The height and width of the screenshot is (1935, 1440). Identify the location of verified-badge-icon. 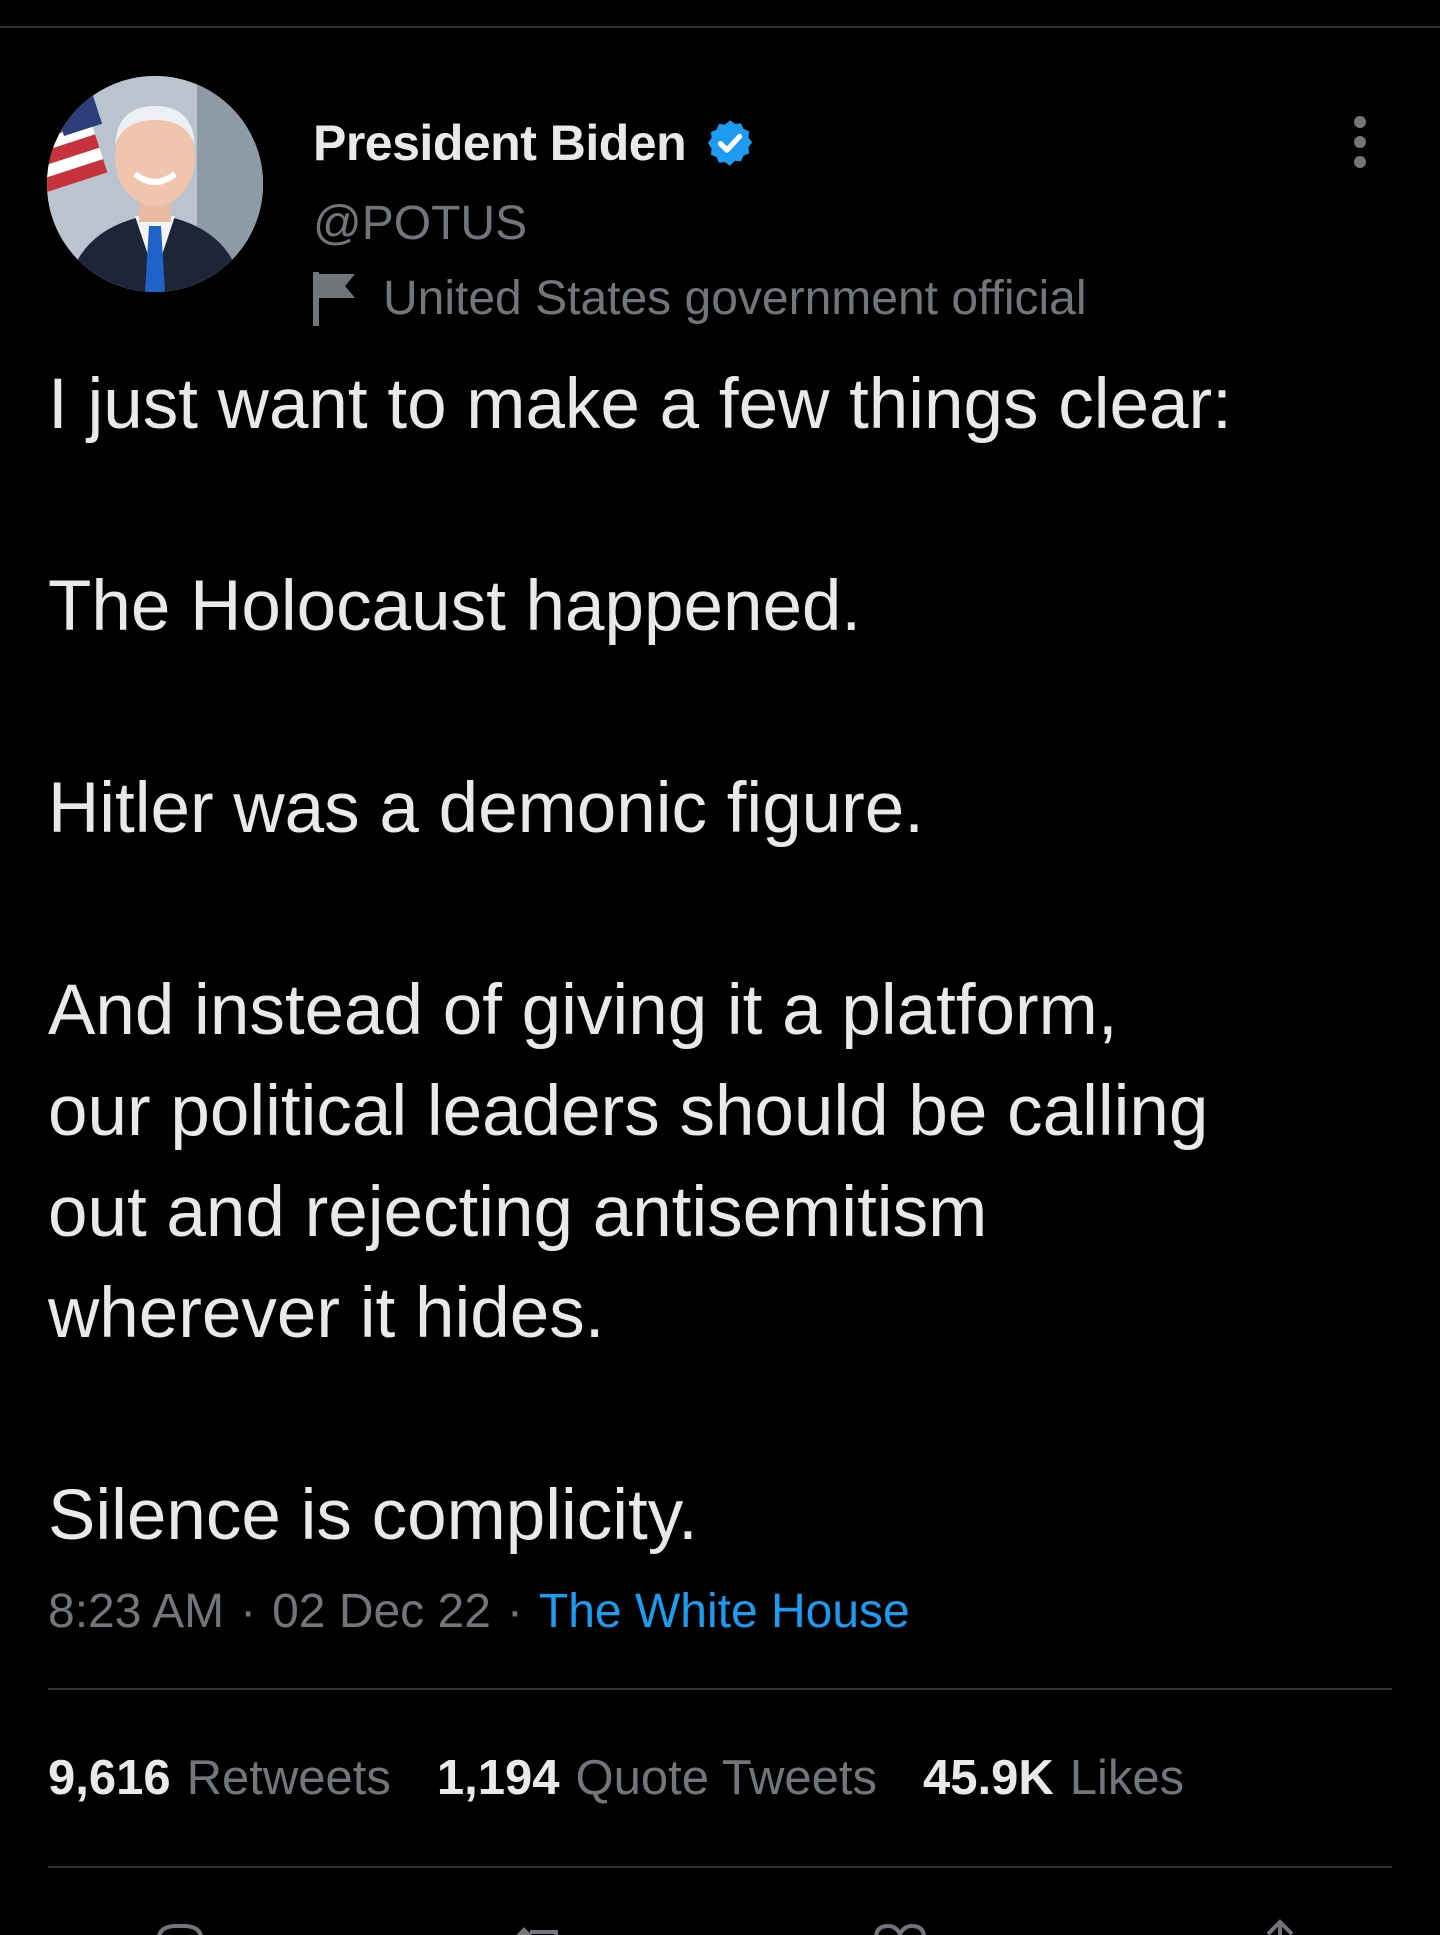
(730, 143).